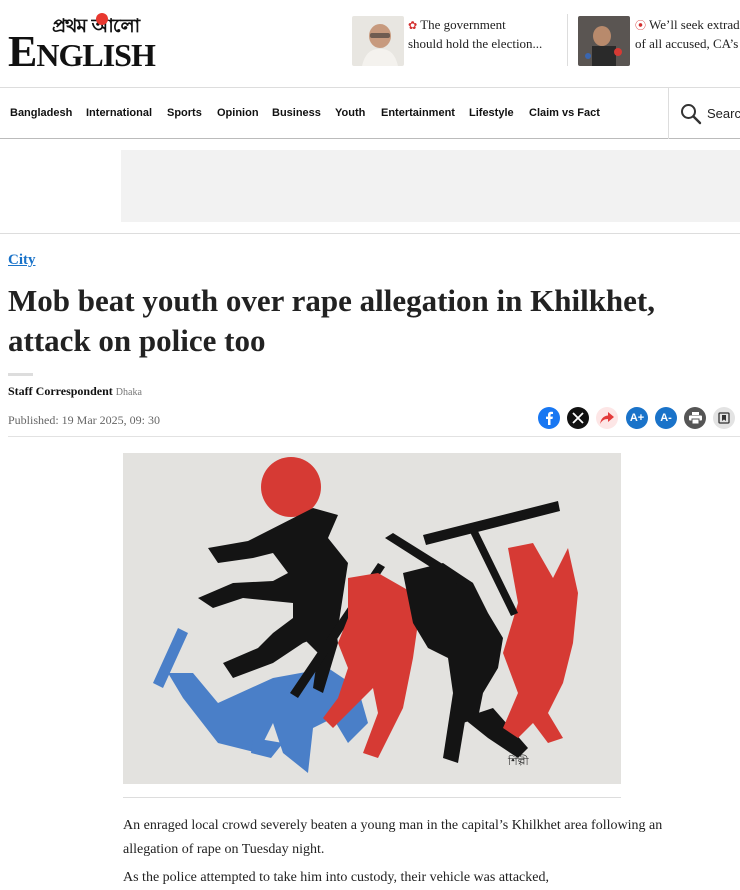  What do you see at coordinates (691, 114) in the screenshot?
I see `search-icon` at bounding box center [691, 114].